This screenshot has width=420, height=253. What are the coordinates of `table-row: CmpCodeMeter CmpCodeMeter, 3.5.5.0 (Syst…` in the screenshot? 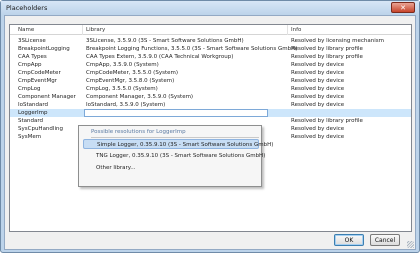 It's located at (210, 73).